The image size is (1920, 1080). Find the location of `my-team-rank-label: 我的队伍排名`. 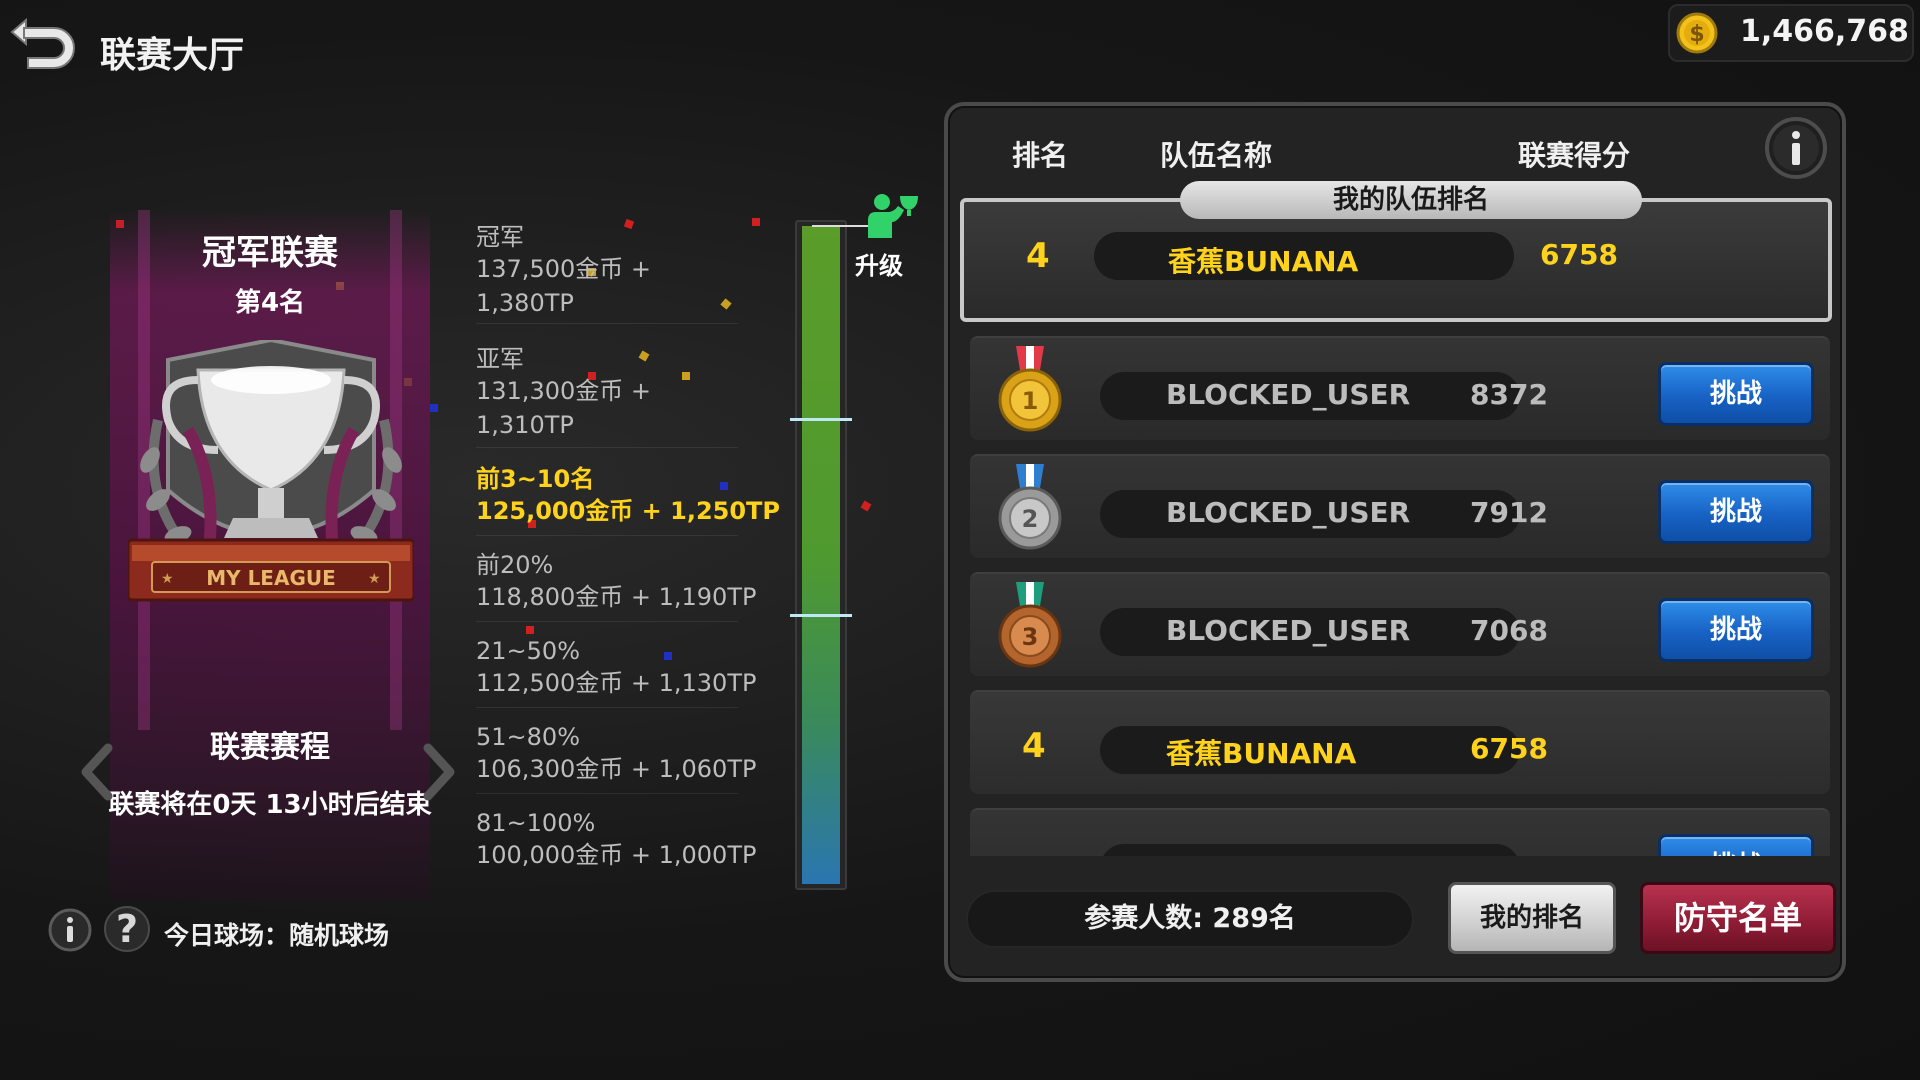

my-team-rank-label: 我的队伍排名 is located at coordinates (1411, 200).